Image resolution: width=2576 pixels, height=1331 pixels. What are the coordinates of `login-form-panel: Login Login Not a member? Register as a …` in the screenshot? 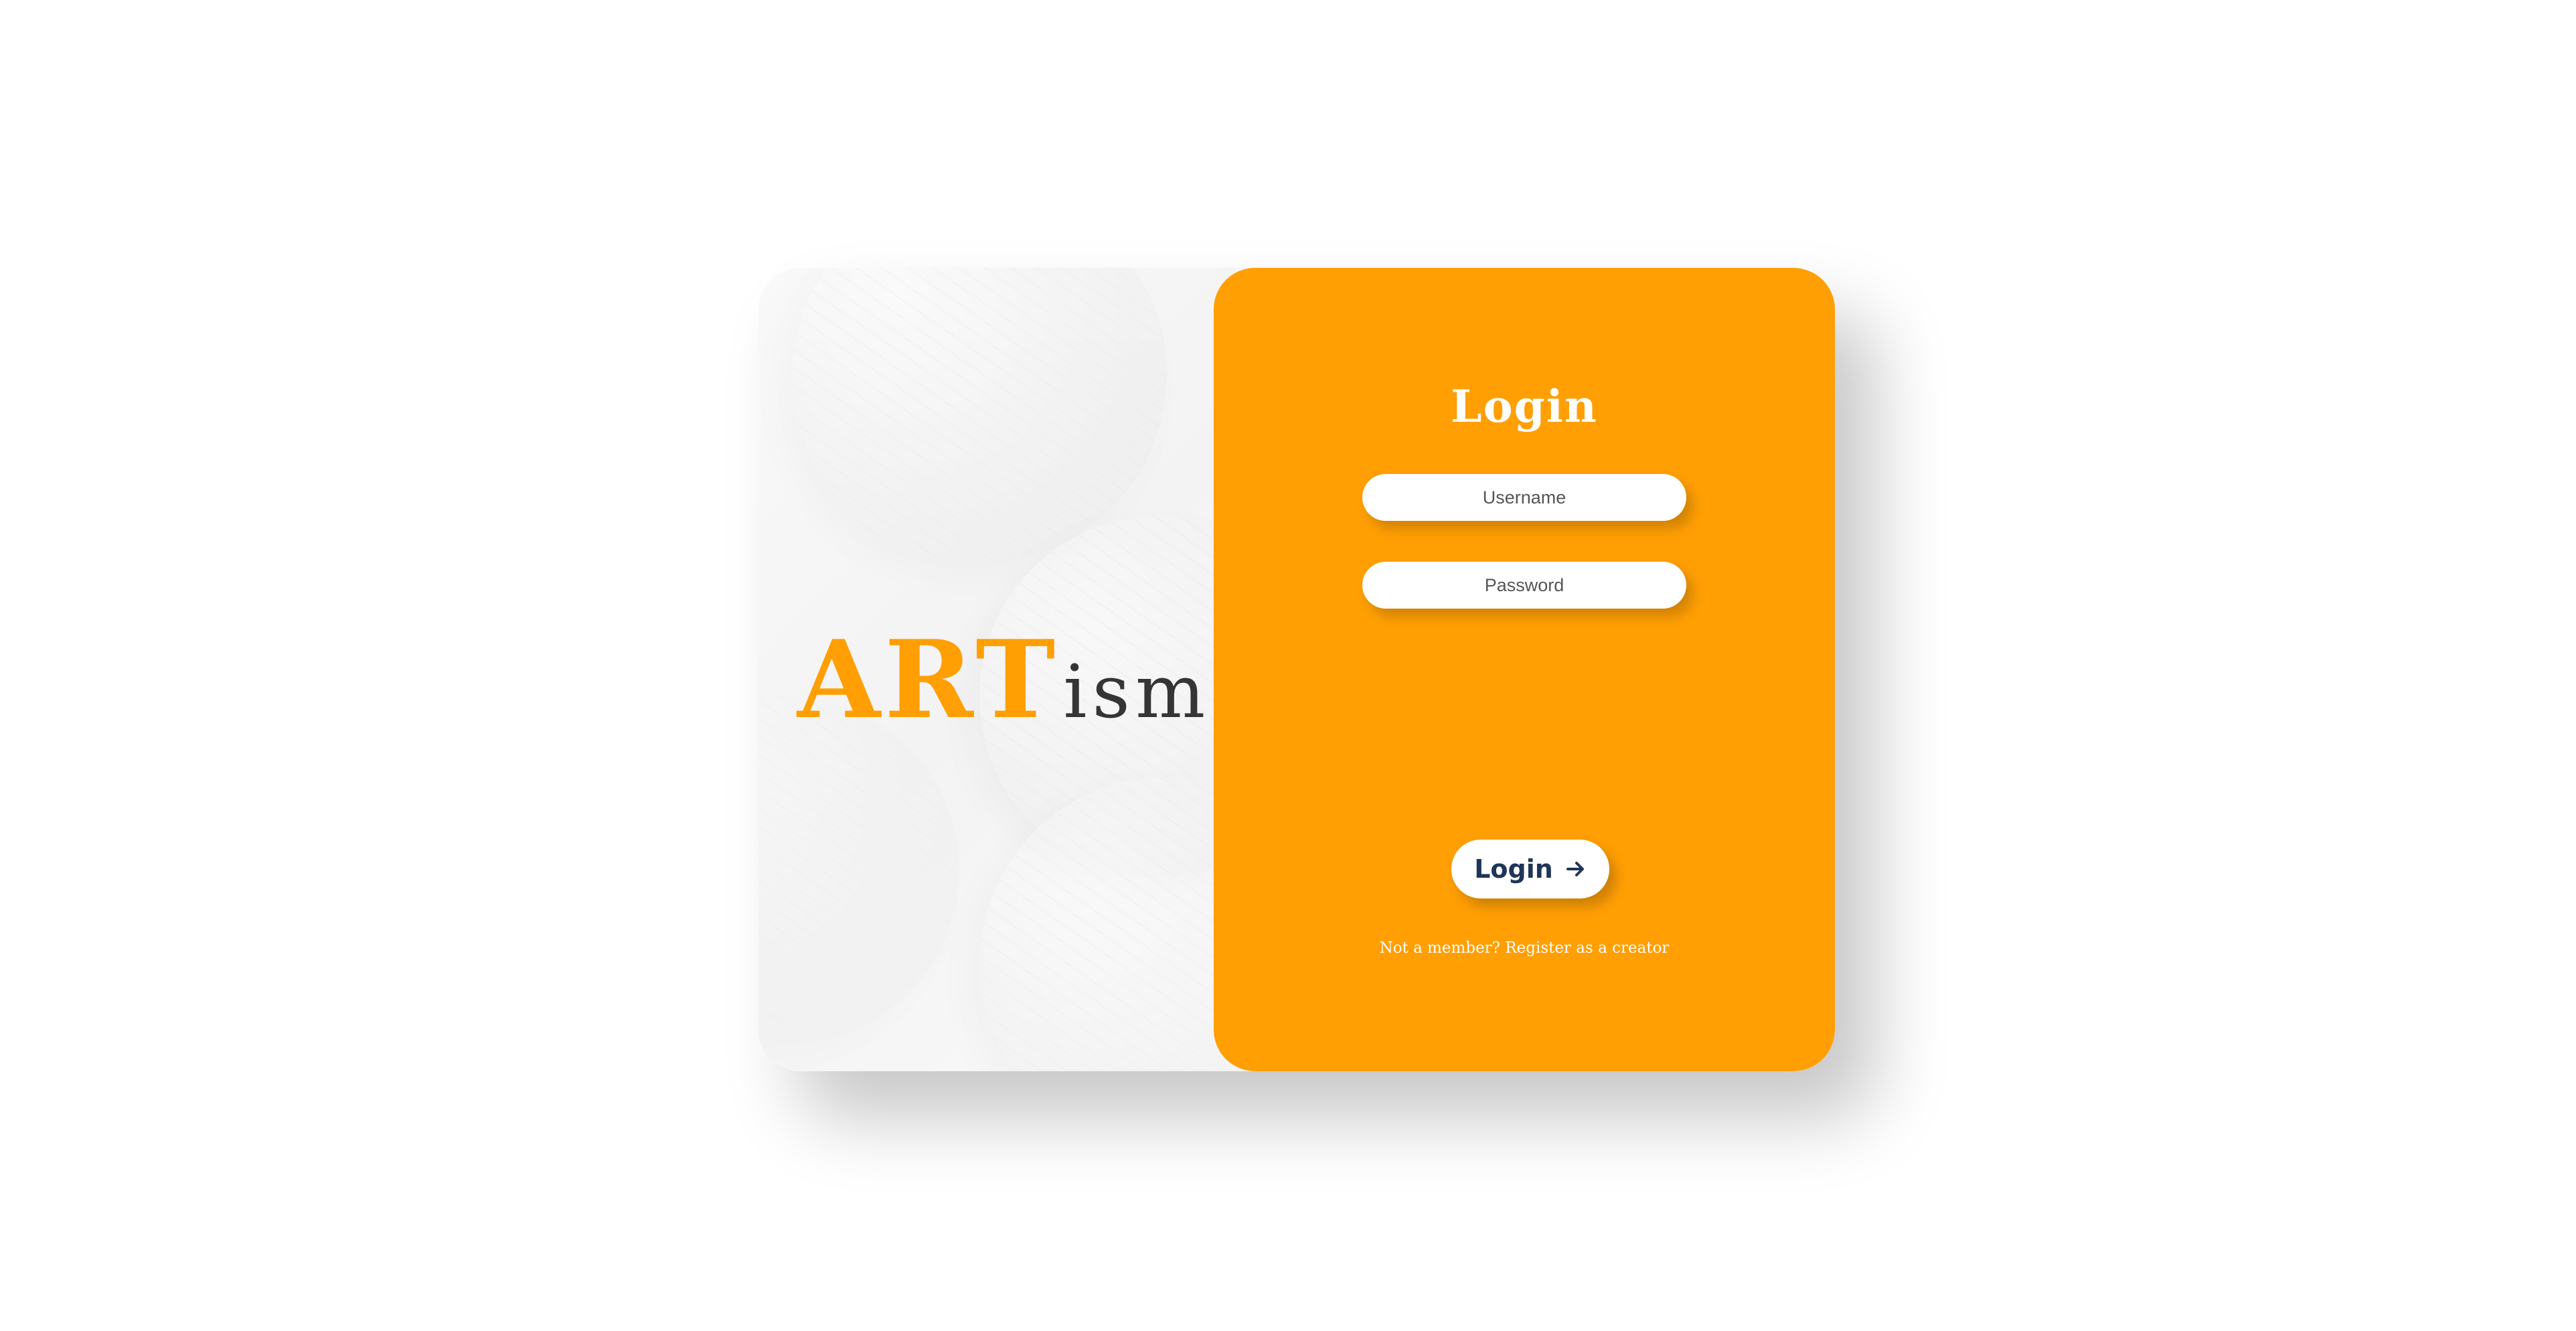 It's located at (1524, 670).